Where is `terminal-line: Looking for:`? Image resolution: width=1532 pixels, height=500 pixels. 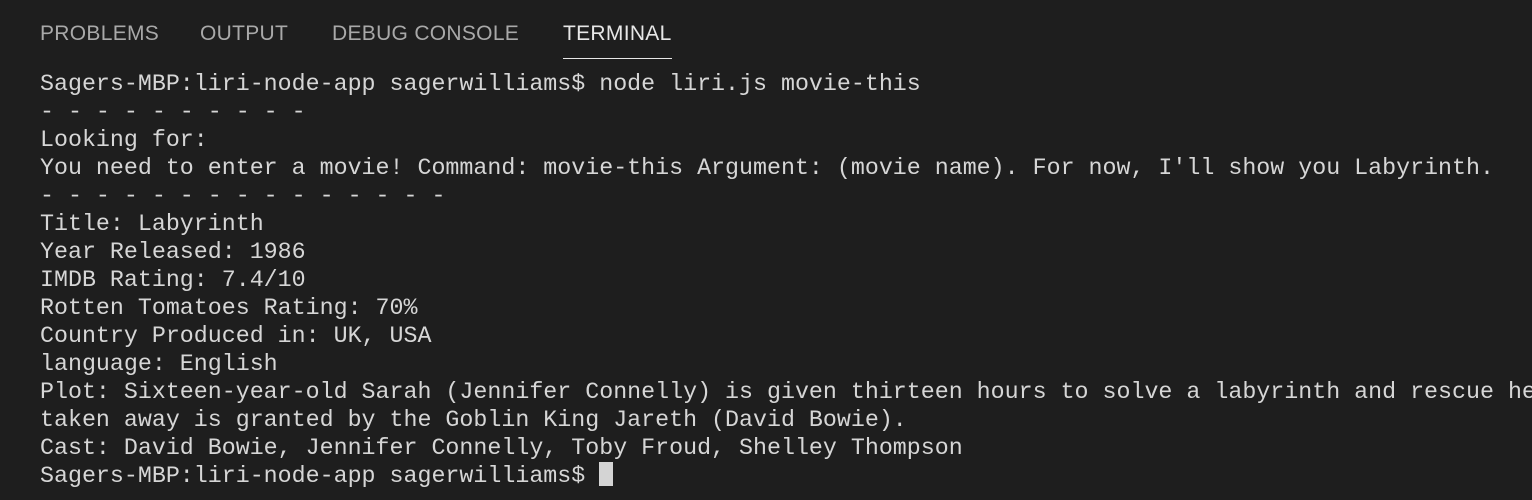 terminal-line: Looking for: is located at coordinates (124, 140).